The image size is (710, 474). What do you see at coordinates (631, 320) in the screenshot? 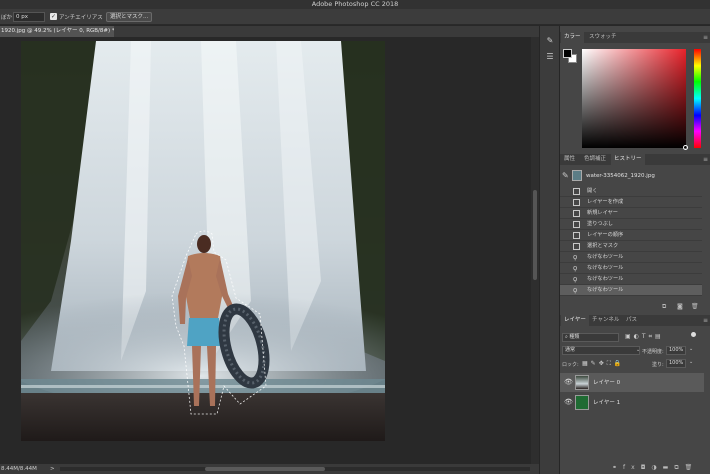
I see `tab-paths: パス` at bounding box center [631, 320].